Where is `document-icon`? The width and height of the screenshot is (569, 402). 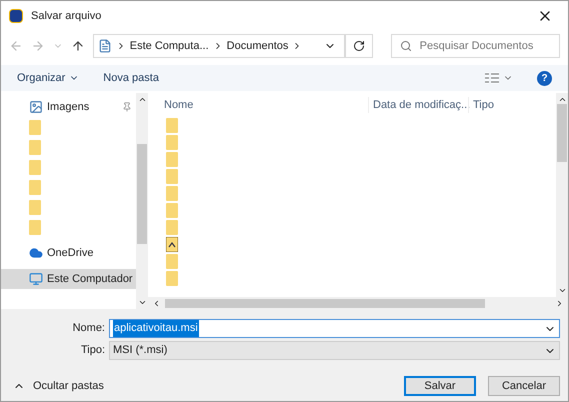
document-icon is located at coordinates (105, 46).